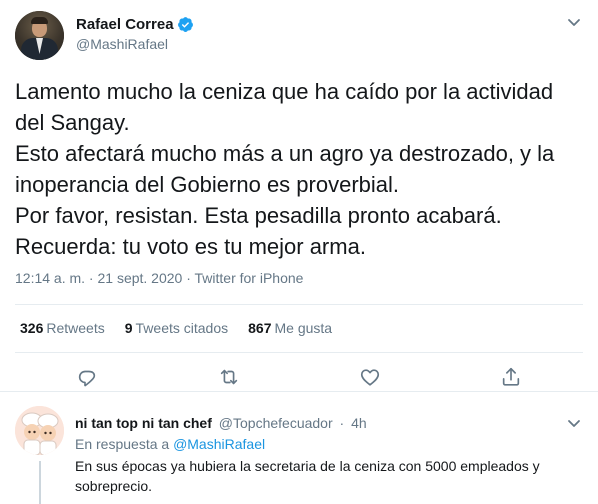 Image resolution: width=598 pixels, height=504 pixels. What do you see at coordinates (39, 35) in the screenshot?
I see `author-avatar` at bounding box center [39, 35].